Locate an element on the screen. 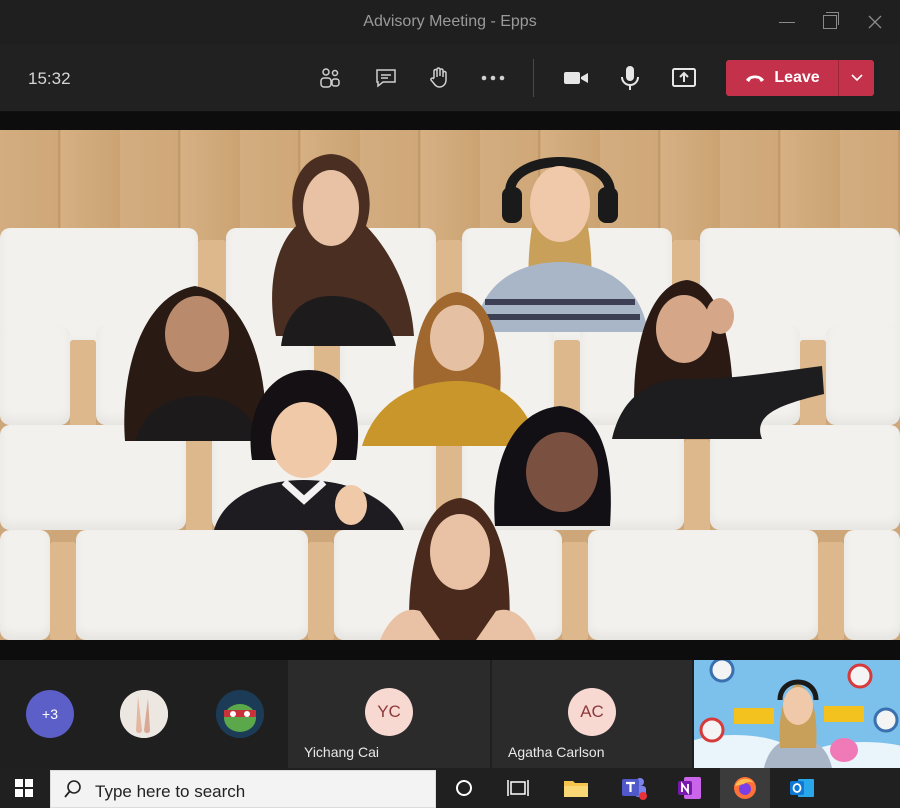  leave-button-group: Leave is located at coordinates (800, 78).